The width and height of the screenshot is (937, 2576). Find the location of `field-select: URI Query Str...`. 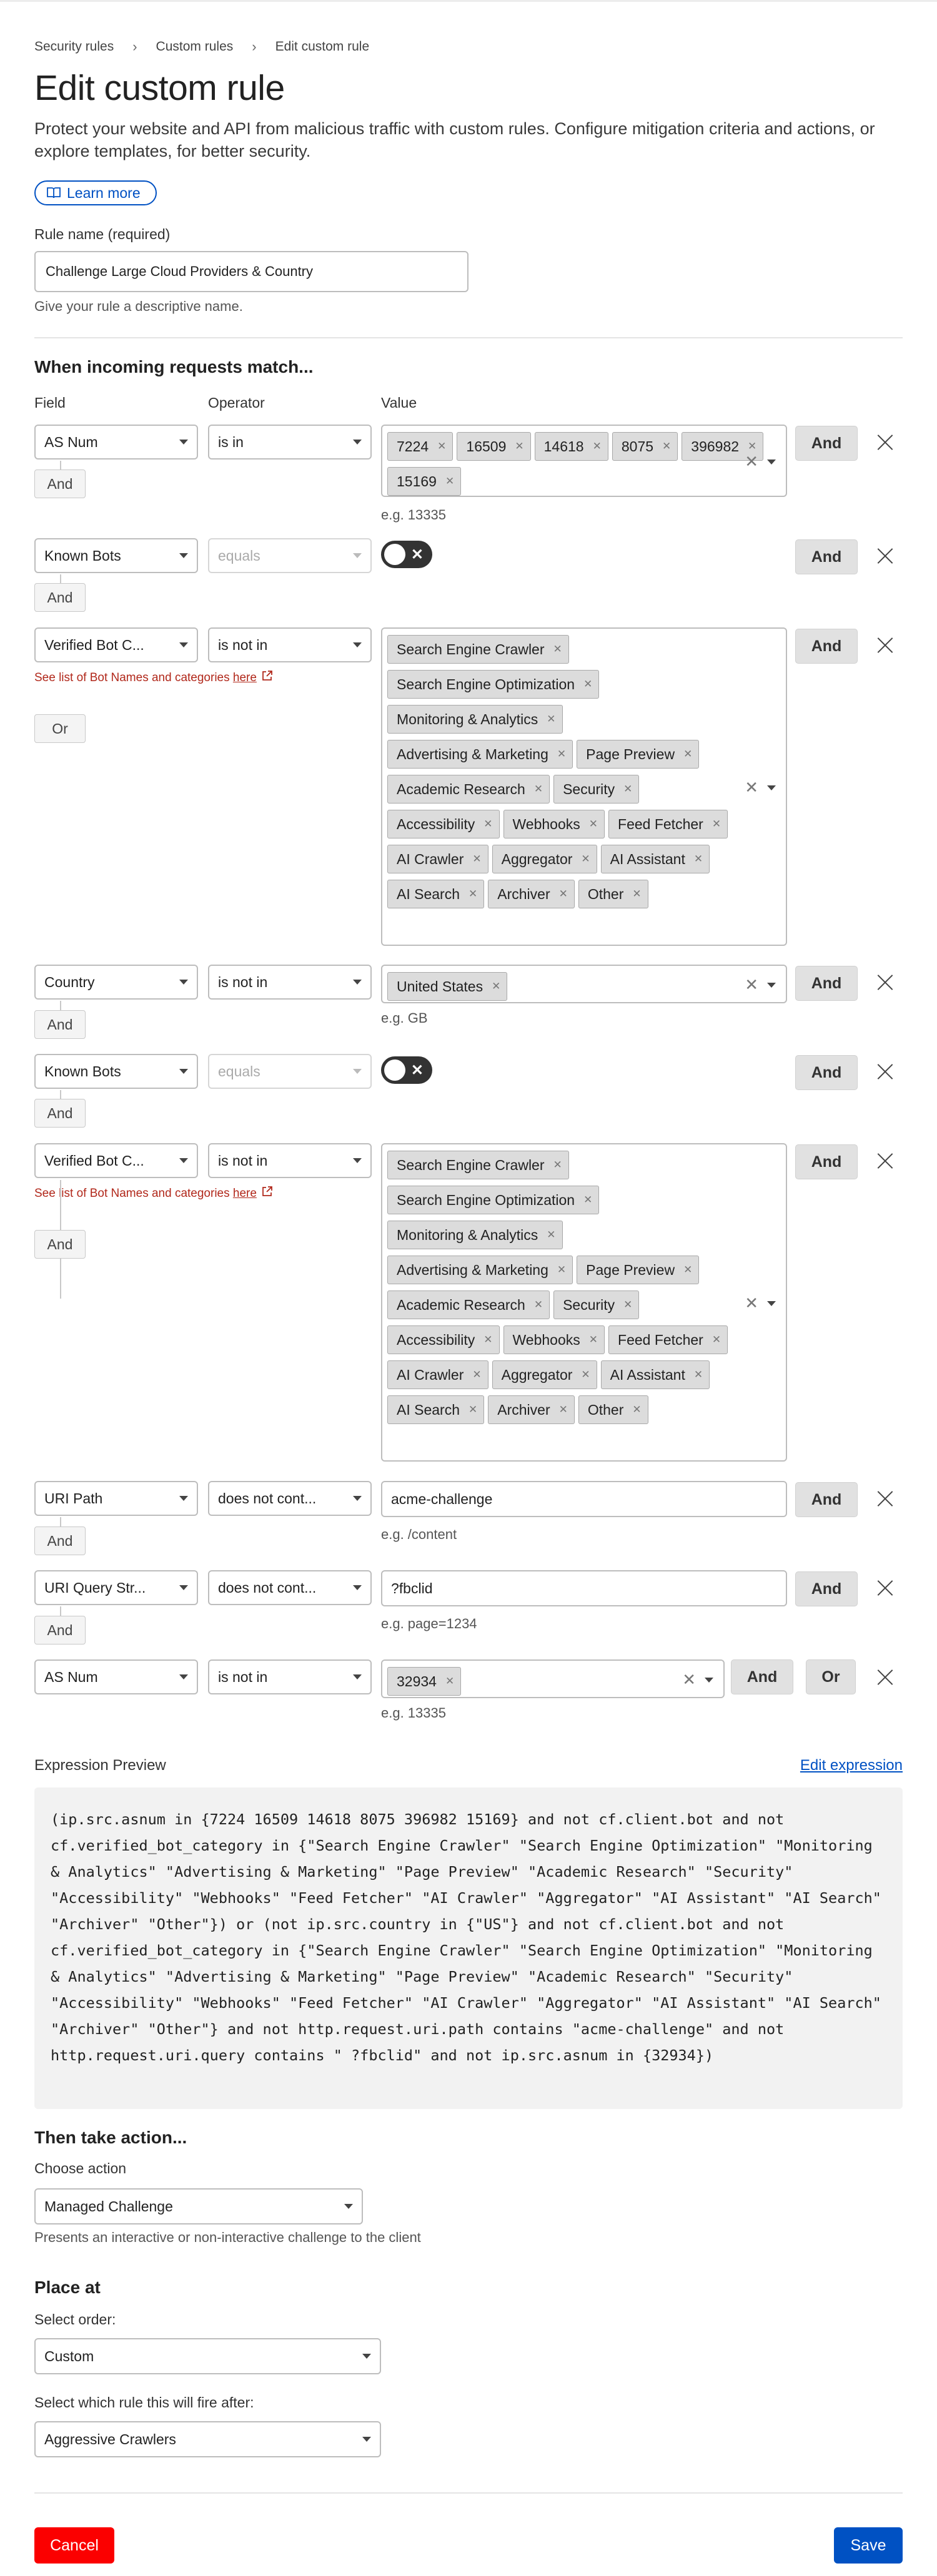

field-select: URI Query Str... is located at coordinates (116, 1587).